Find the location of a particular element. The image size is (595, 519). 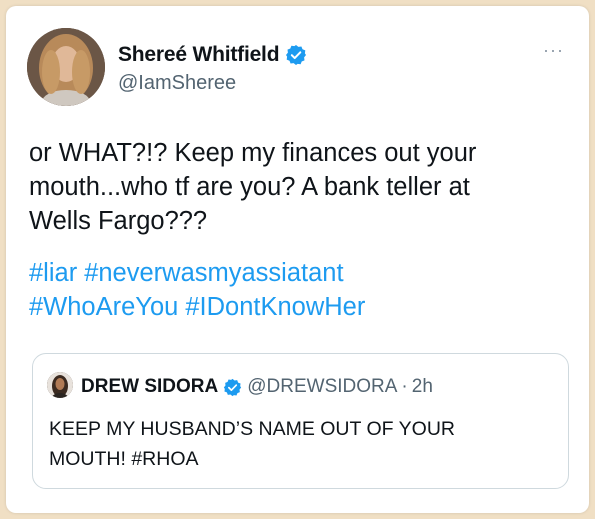

tweet-text-line: Wells Fargo??? is located at coordinates (118, 221).